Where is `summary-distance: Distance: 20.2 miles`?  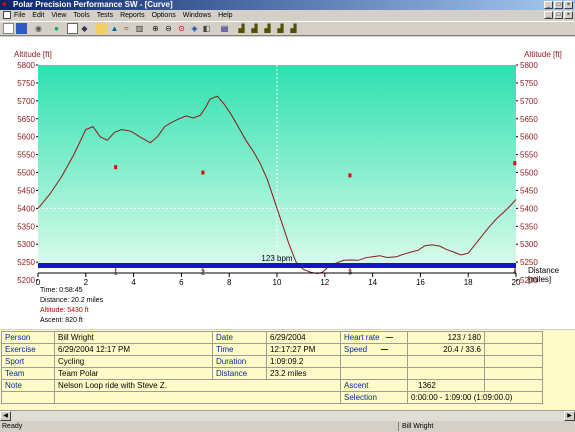 summary-distance: Distance: 20.2 miles is located at coordinates (72, 300).